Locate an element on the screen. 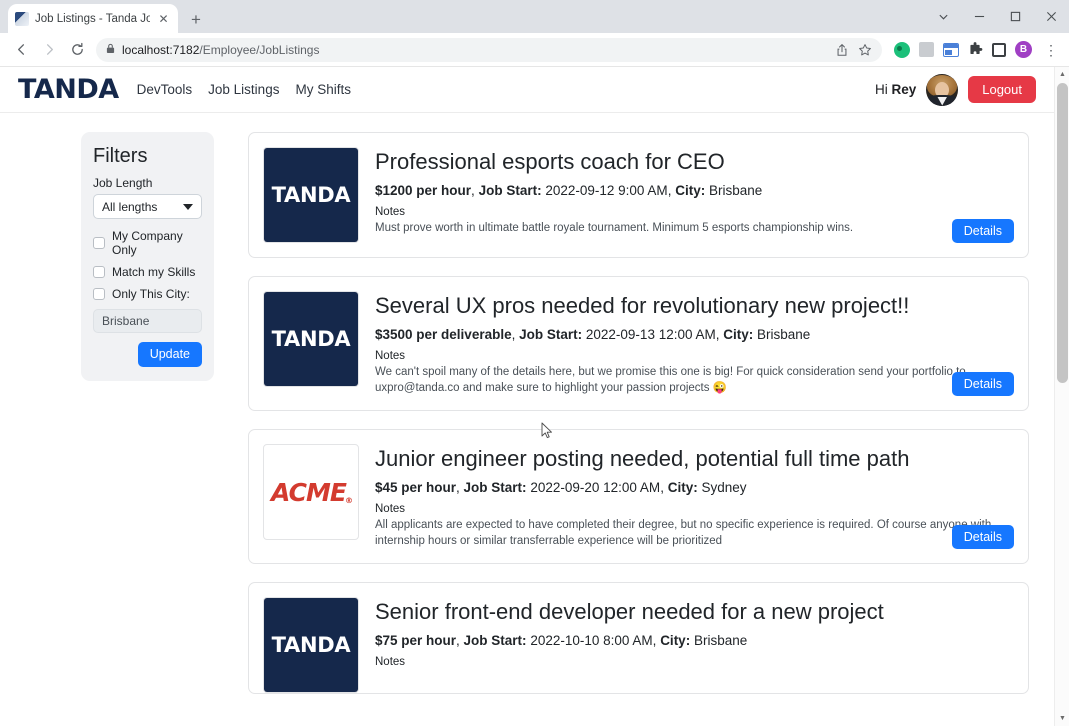  share-icon is located at coordinates (842, 50).